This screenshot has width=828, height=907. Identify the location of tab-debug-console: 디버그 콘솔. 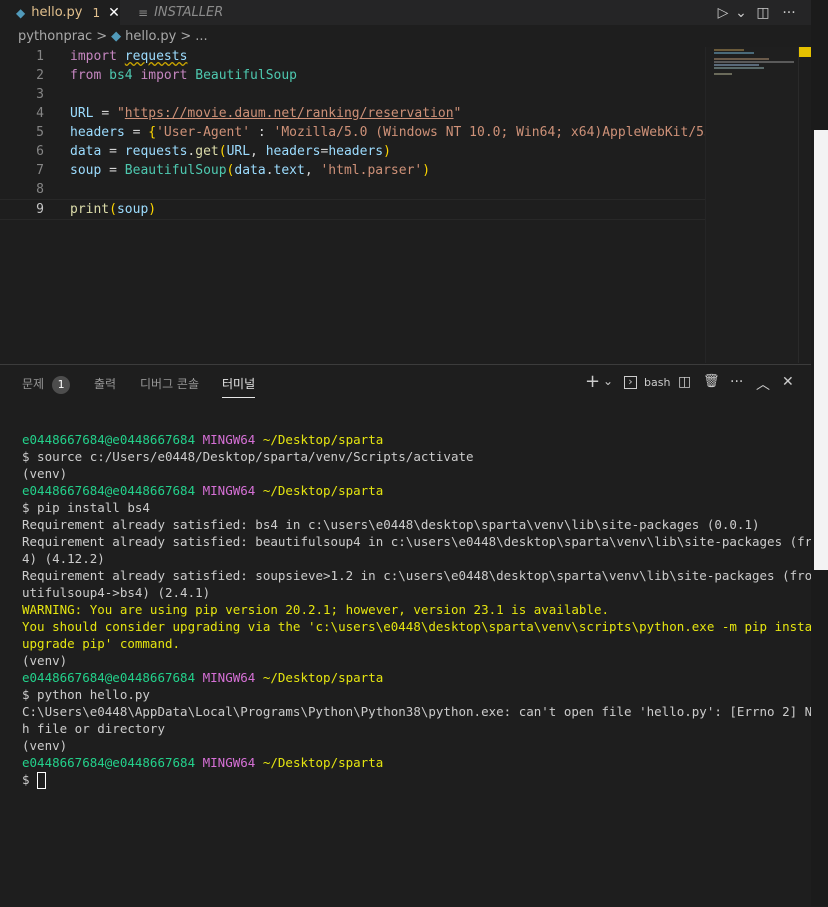
(169, 383).